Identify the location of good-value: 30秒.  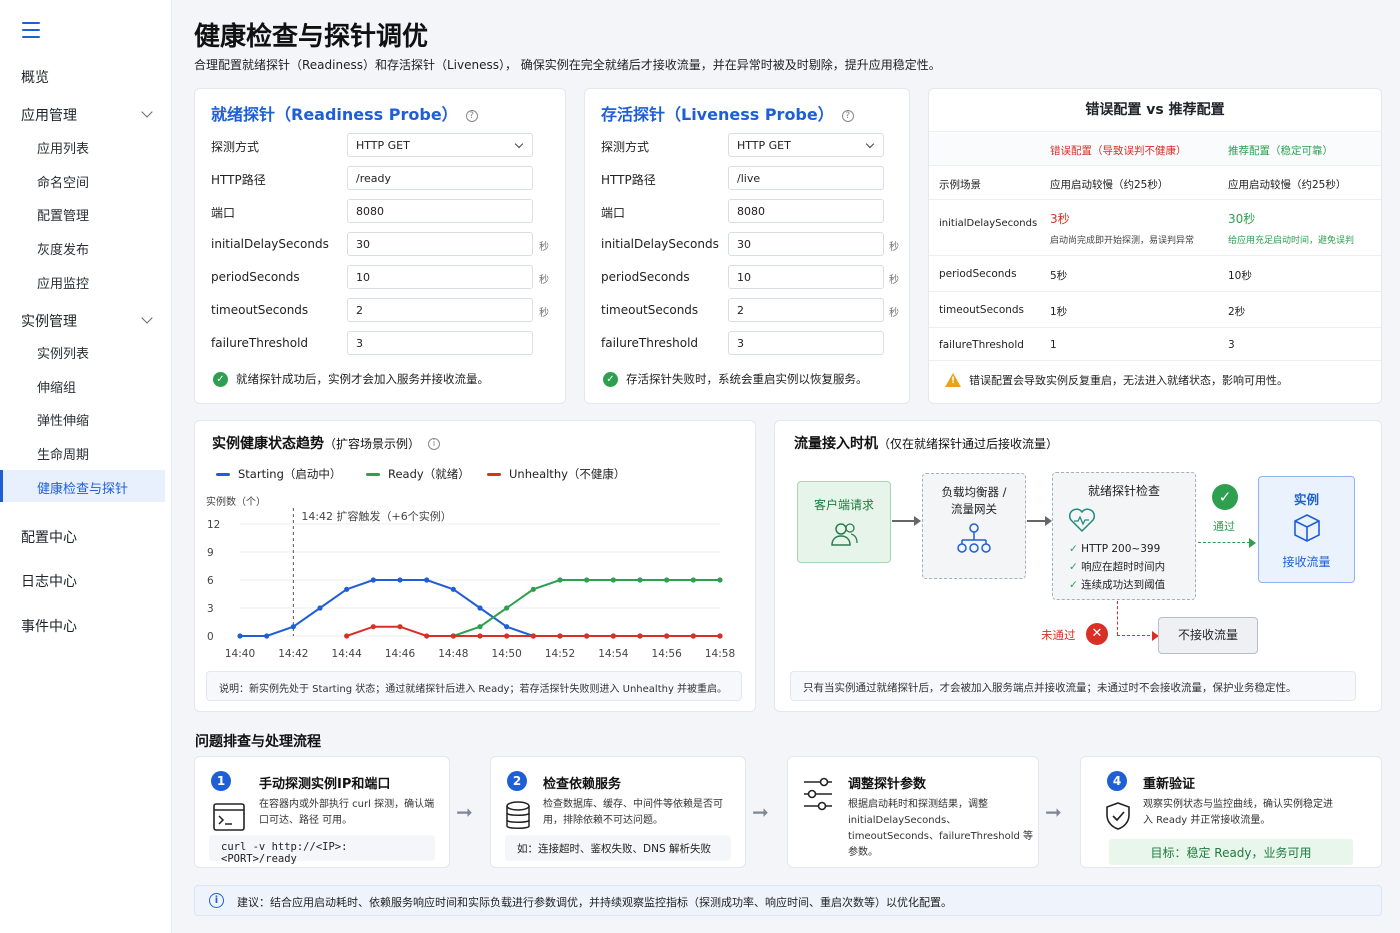
(1242, 219).